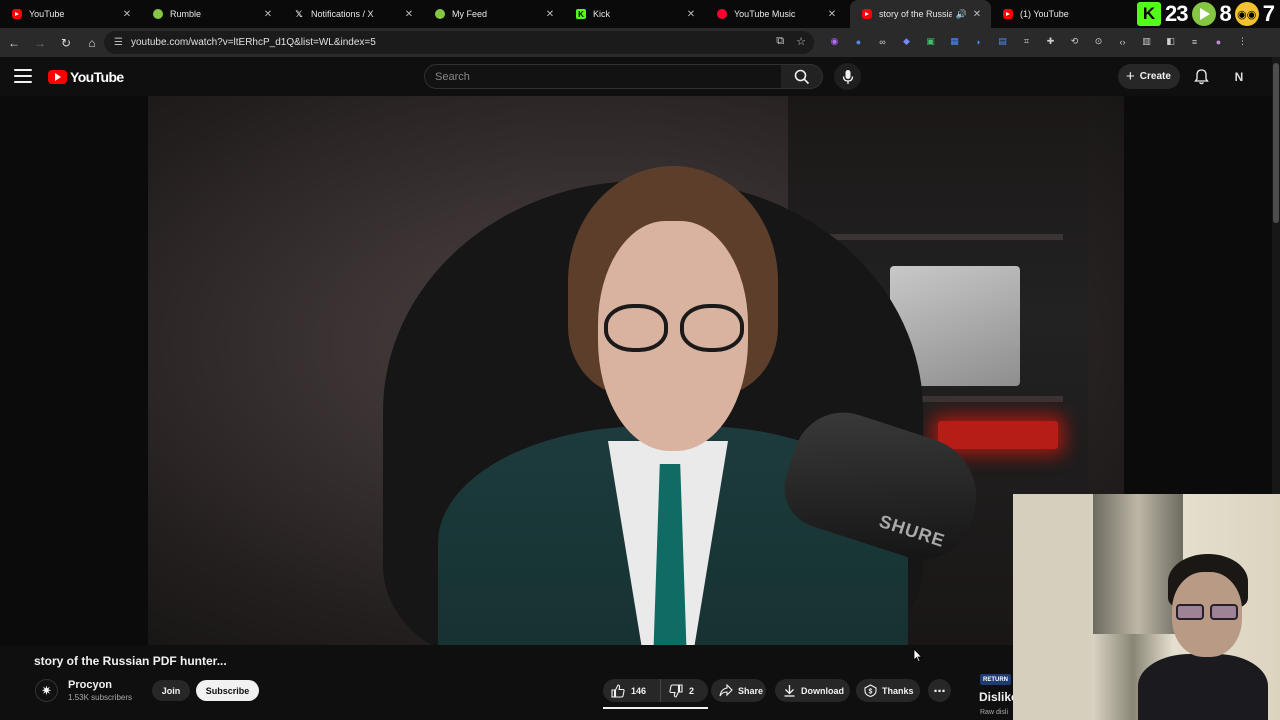 The width and height of the screenshot is (1280, 720). Describe the element at coordinates (930, 41) in the screenshot. I see `extension-icon: ▣` at that location.